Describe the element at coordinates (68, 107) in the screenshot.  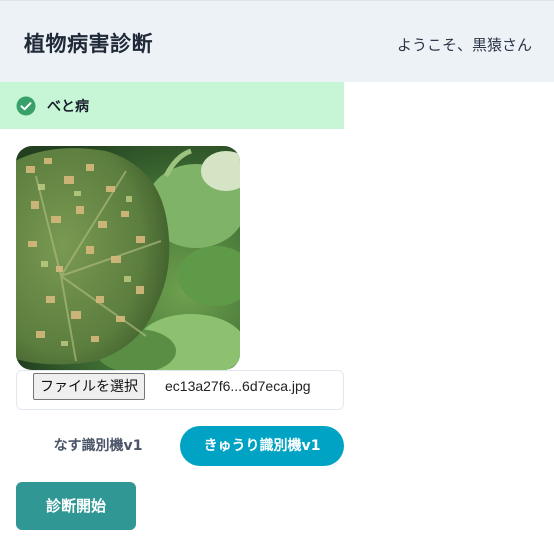
I see `diagnosis-label: べと病` at that location.